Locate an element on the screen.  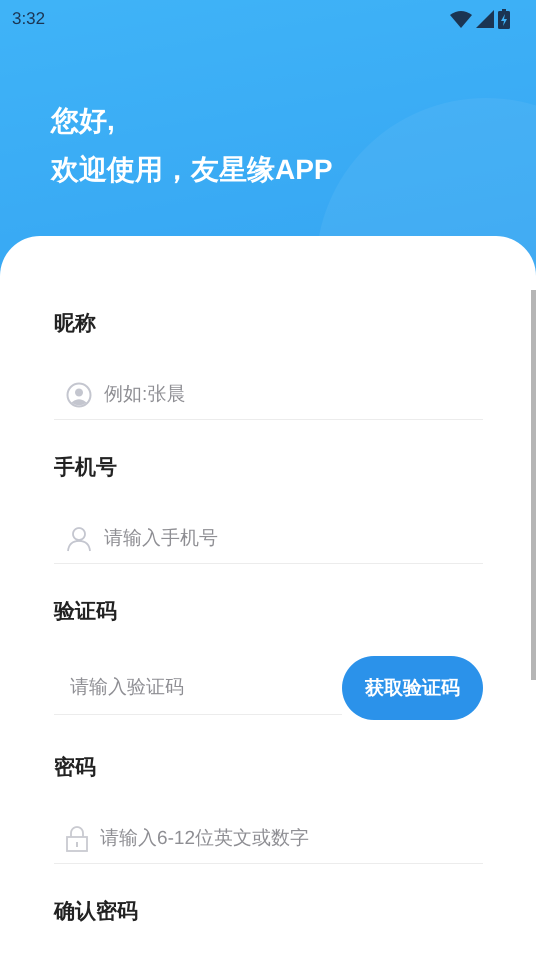
input-field: 请输入手机号 is located at coordinates (293, 539).